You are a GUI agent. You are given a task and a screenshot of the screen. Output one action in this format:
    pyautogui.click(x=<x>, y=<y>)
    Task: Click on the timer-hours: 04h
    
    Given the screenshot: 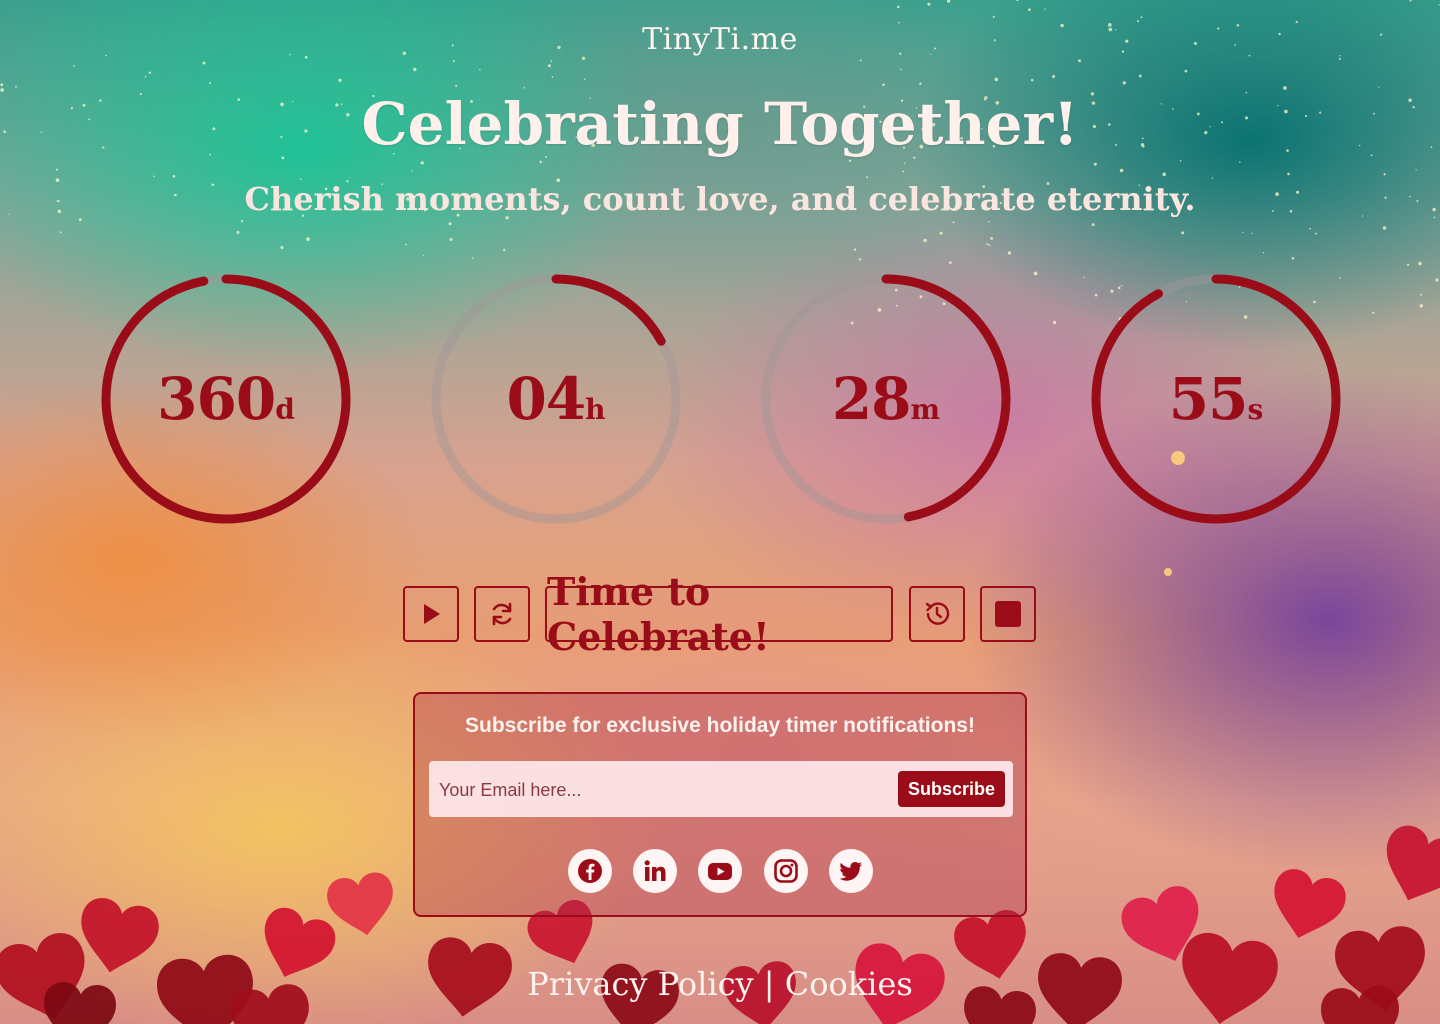 What is the action you would take?
    pyautogui.click(x=556, y=399)
    